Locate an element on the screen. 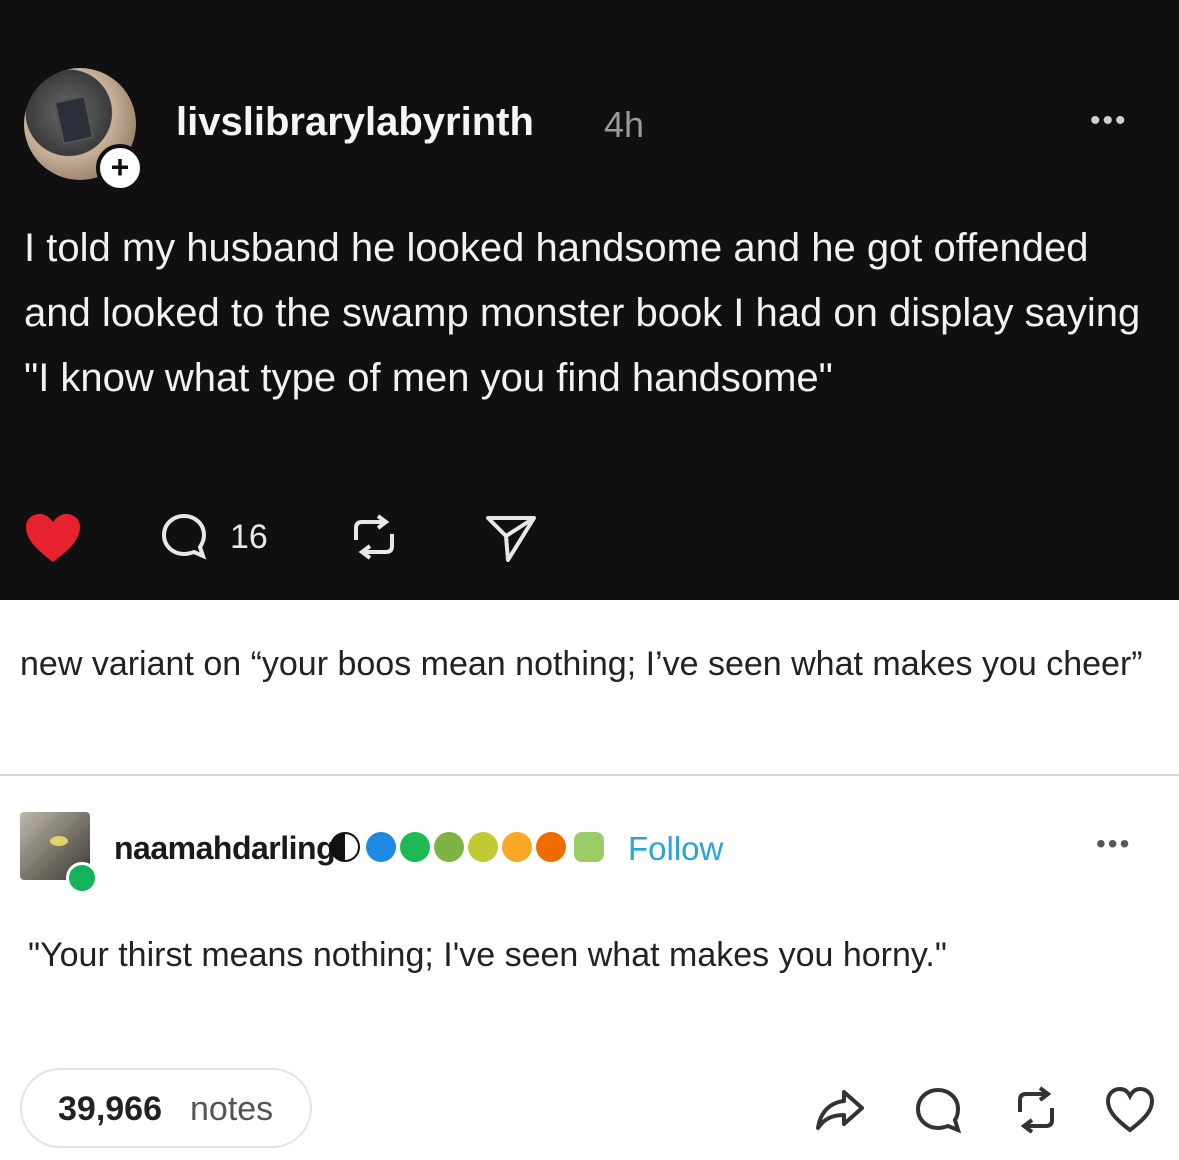  reblog-badge-icon is located at coordinates (82, 878).